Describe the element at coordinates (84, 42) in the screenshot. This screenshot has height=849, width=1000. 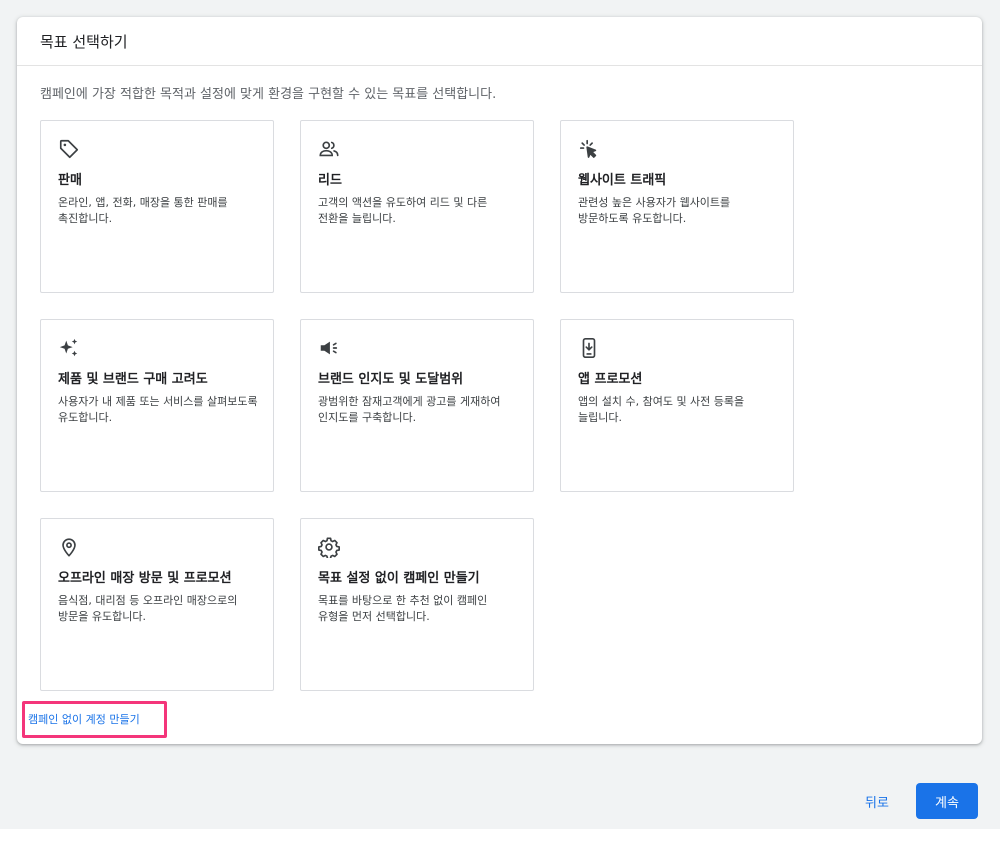
I see `dialog-title: 목표 선택하기` at that location.